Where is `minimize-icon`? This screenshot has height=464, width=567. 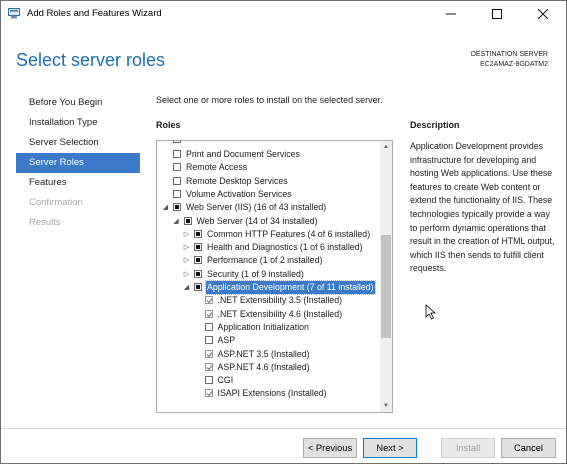 minimize-icon is located at coordinates (451, 14).